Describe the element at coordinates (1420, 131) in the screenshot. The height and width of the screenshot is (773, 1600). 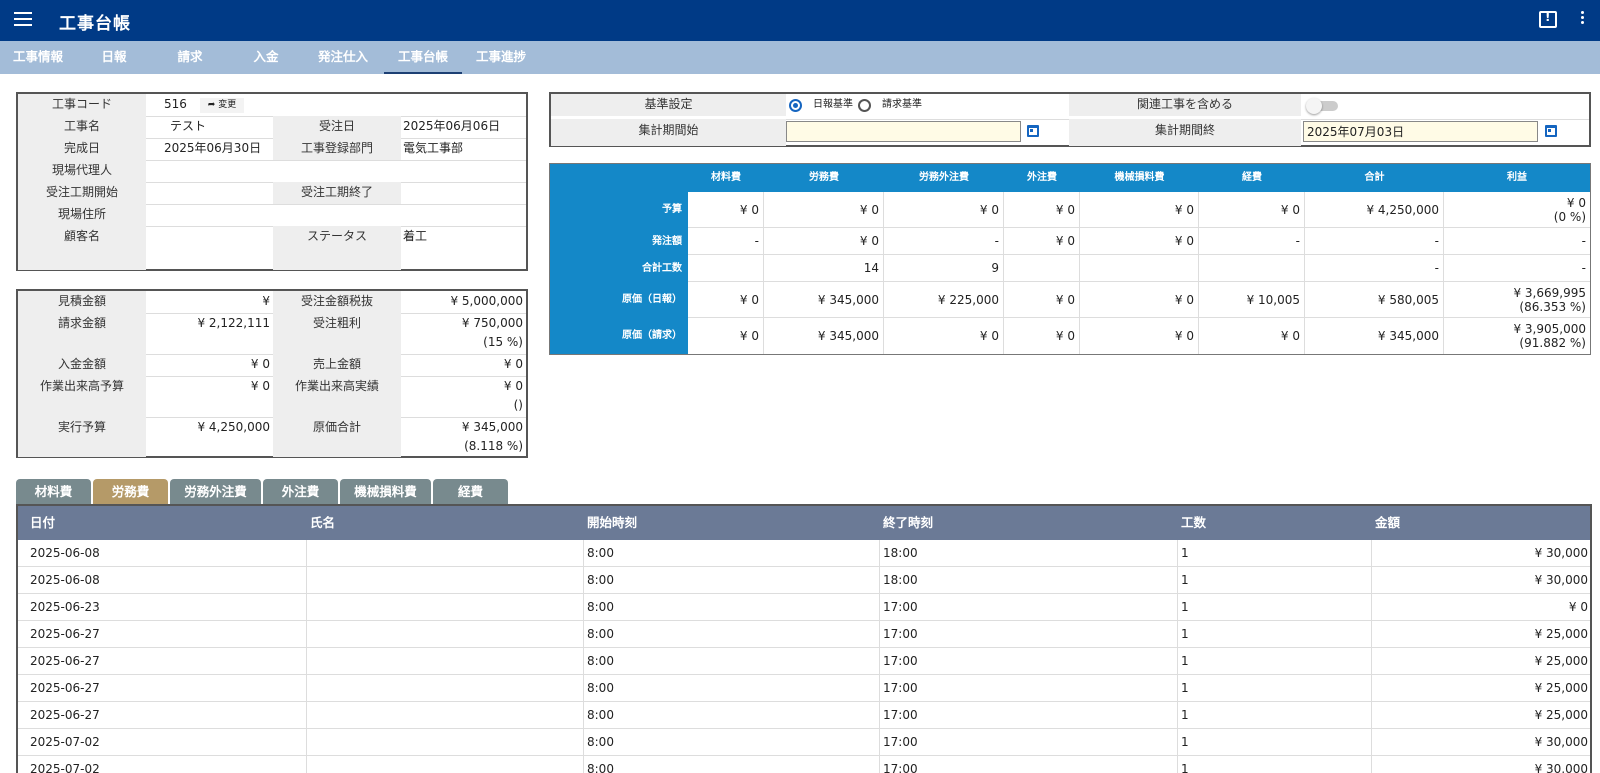
I see `period-end-input: 2025年07月03日` at that location.